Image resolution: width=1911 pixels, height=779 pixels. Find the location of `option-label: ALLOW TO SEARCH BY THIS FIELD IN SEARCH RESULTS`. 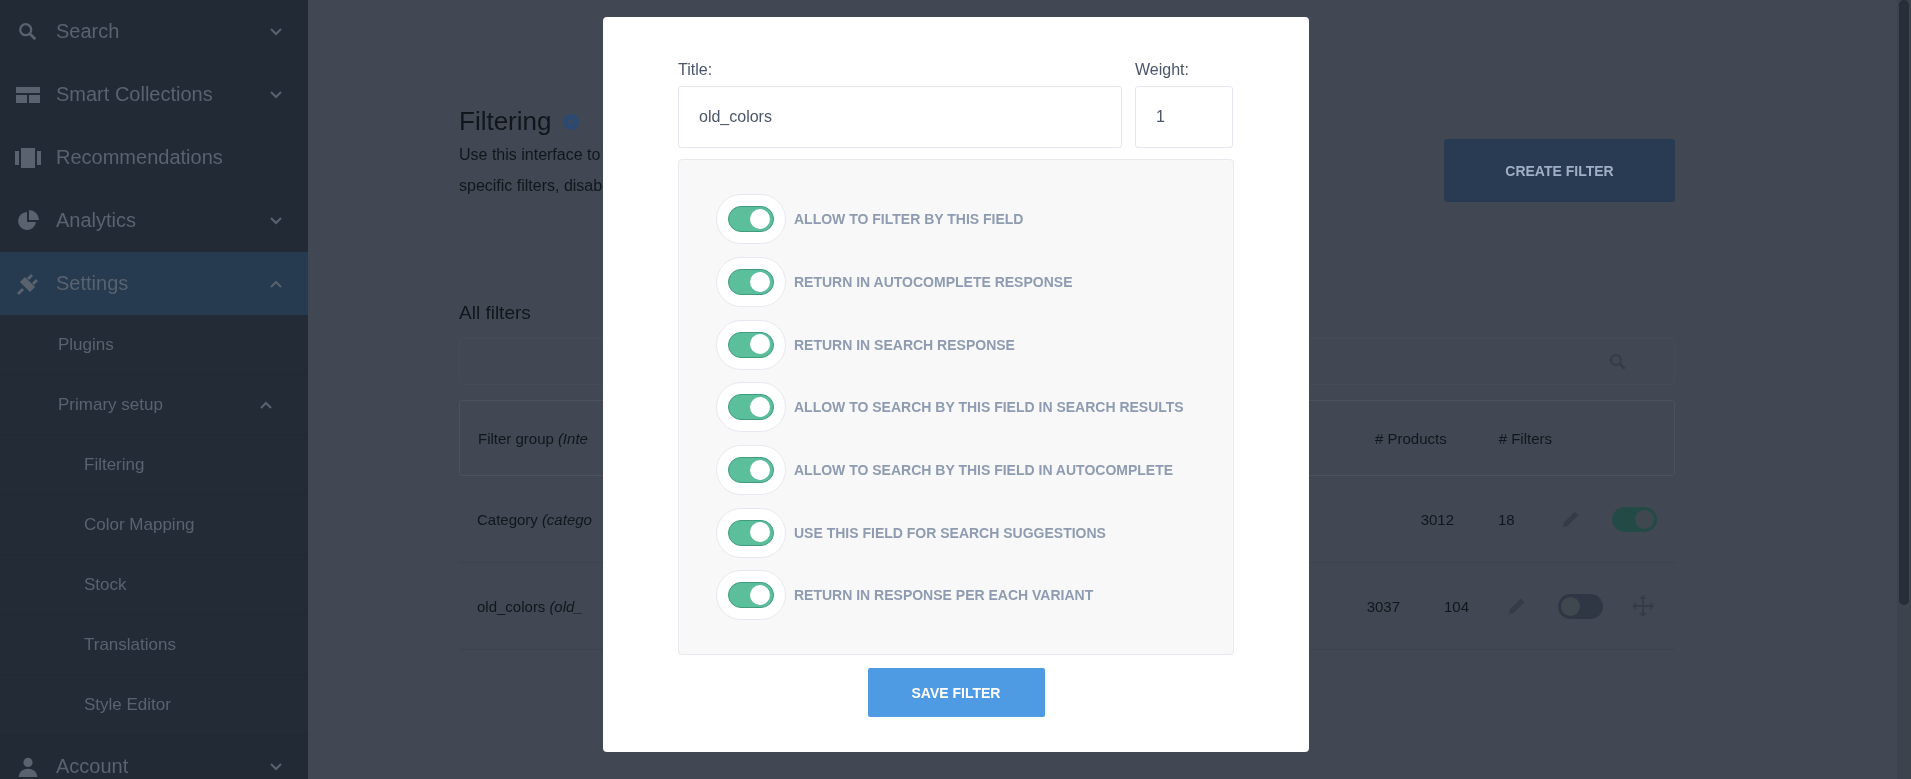

option-label: ALLOW TO SEARCH BY THIS FIELD IN SEARCH RESULTS is located at coordinates (989, 407).